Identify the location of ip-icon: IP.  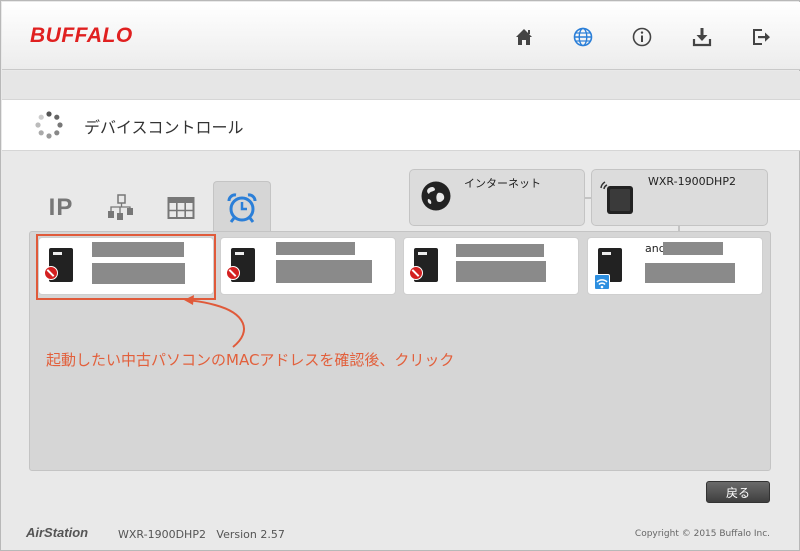
(61, 207).